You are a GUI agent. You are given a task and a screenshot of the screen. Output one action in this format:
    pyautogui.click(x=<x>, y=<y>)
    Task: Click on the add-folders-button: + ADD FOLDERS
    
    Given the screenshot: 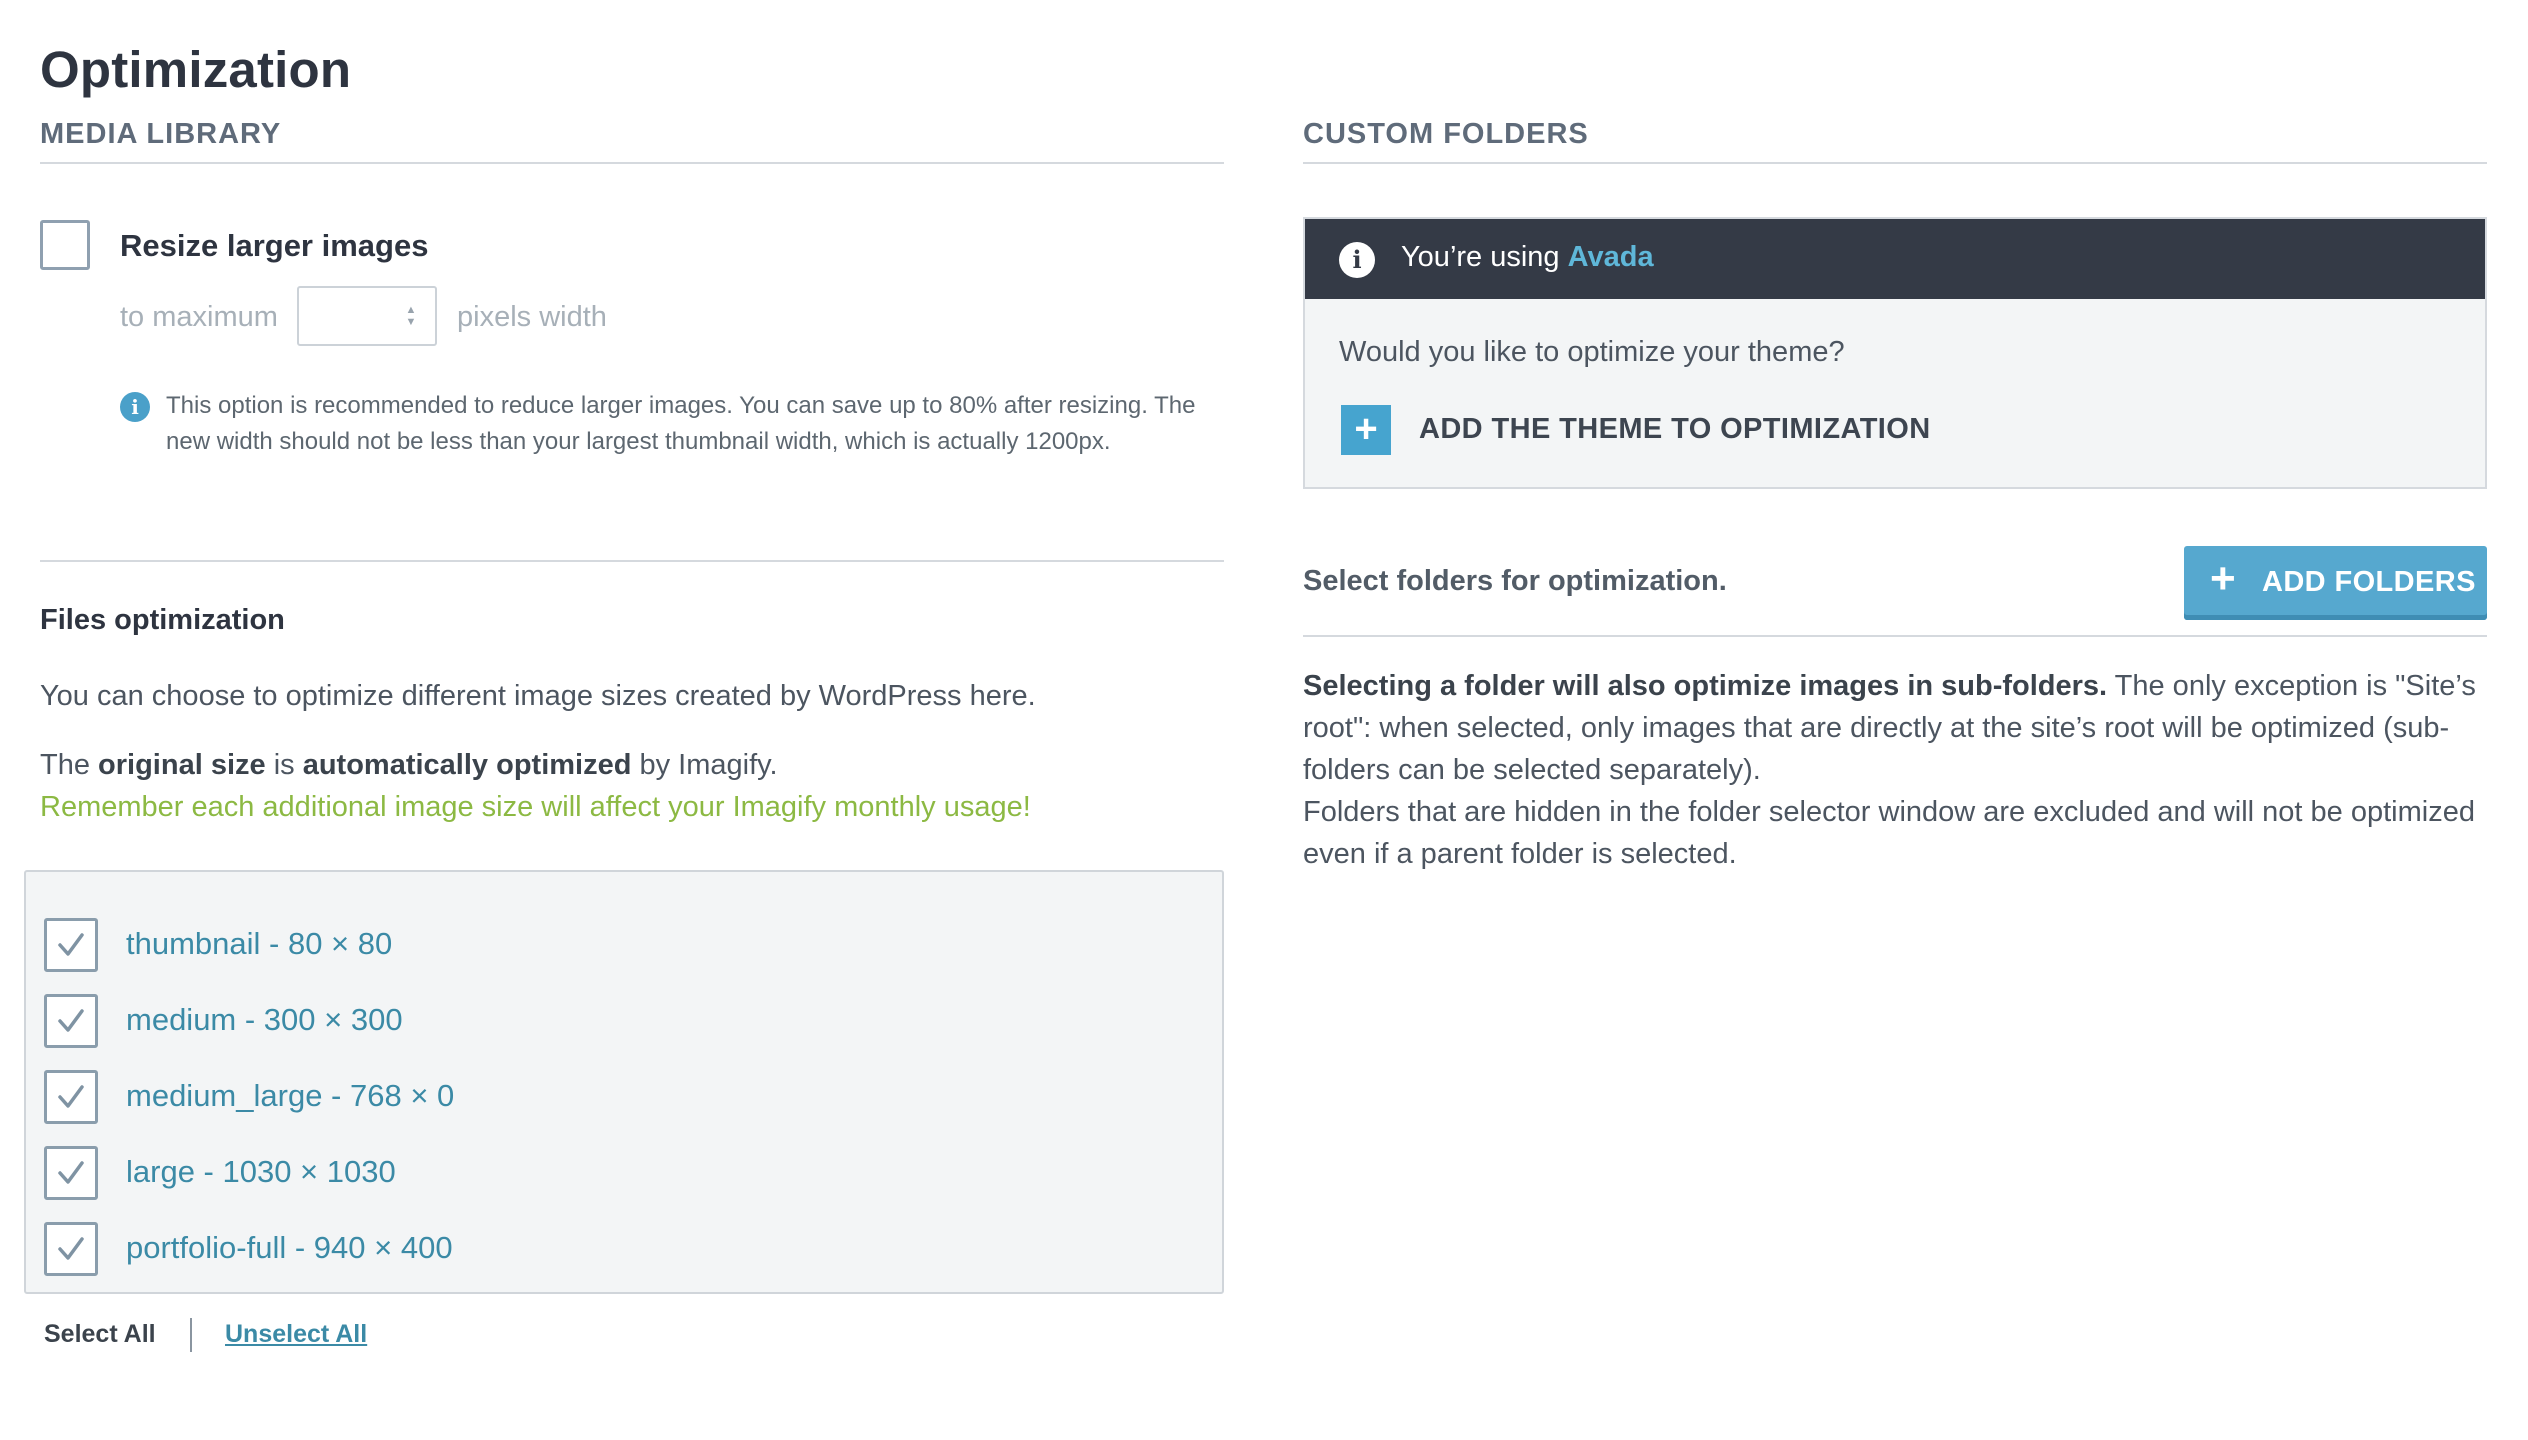 What is the action you would take?
    pyautogui.click(x=2335, y=583)
    